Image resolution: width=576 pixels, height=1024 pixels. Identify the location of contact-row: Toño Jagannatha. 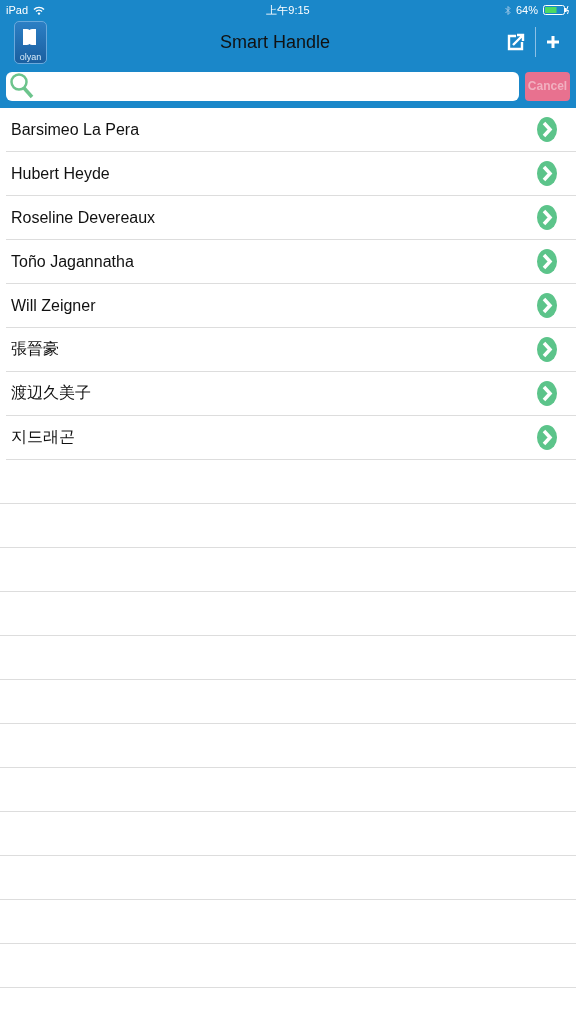
(291, 262).